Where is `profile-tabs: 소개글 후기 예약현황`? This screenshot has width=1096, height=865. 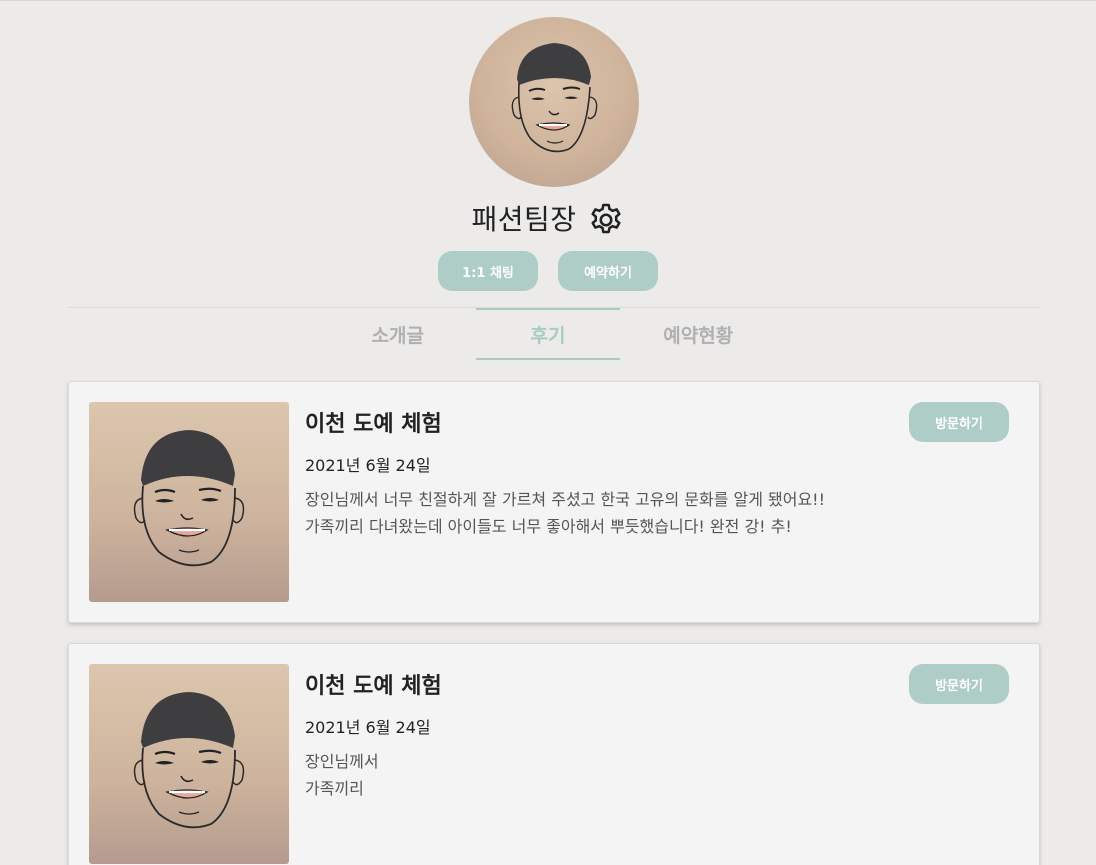
profile-tabs: 소개글 후기 예약현황 is located at coordinates (548, 335).